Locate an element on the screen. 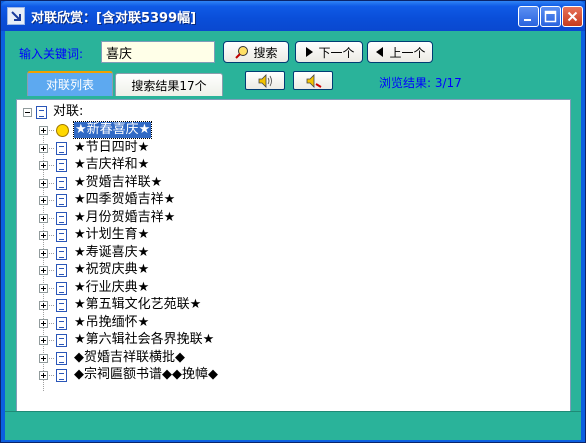 The image size is (586, 443). tree-item: ★四季贺婚吉祥★ is located at coordinates (267, 200).